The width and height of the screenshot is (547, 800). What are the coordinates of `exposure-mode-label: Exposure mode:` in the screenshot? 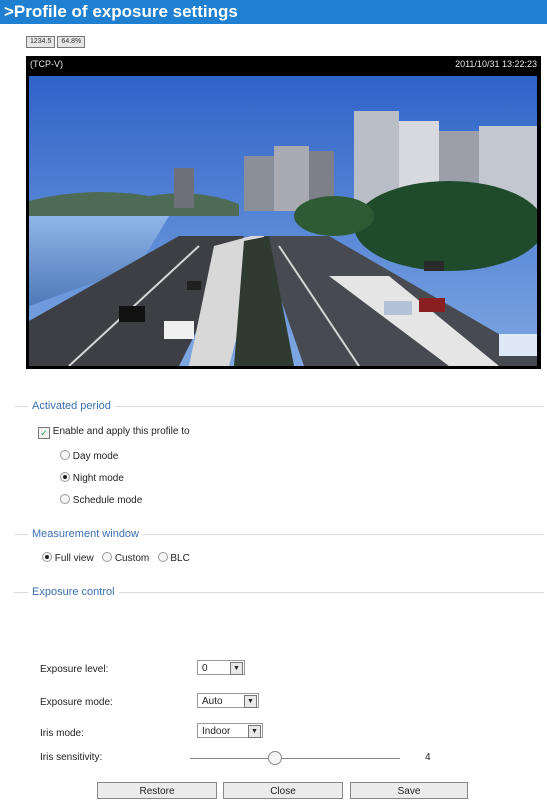 It's located at (76, 702).